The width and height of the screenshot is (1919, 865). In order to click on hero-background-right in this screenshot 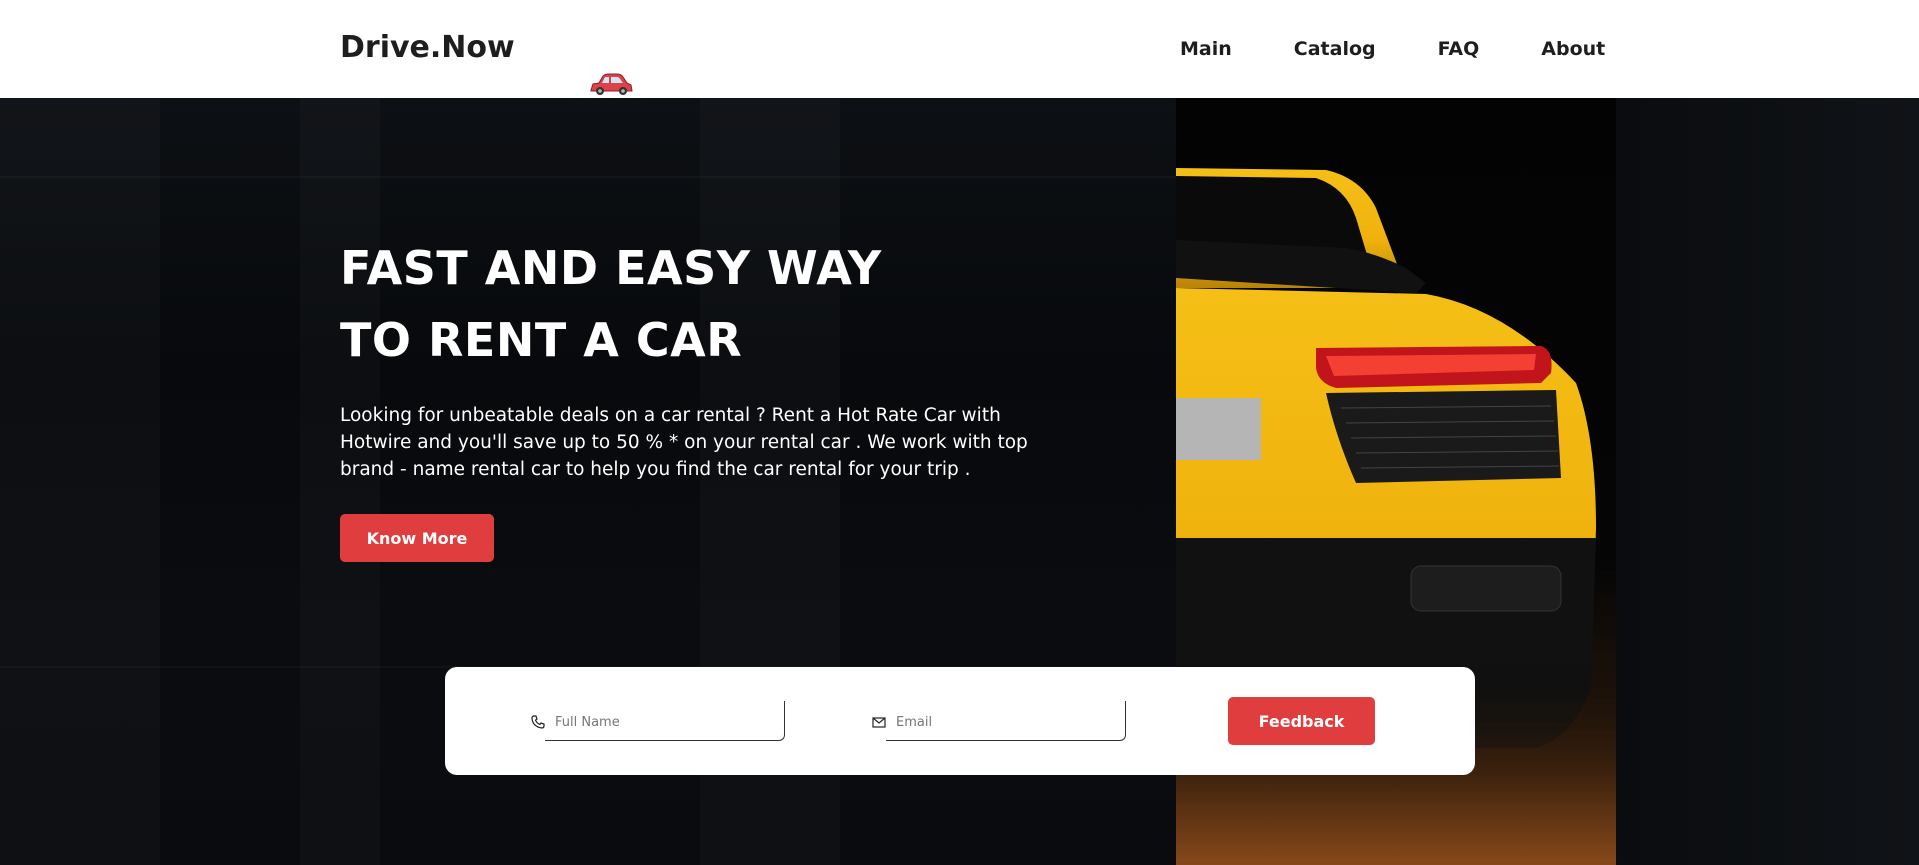, I will do `click(1767, 481)`.